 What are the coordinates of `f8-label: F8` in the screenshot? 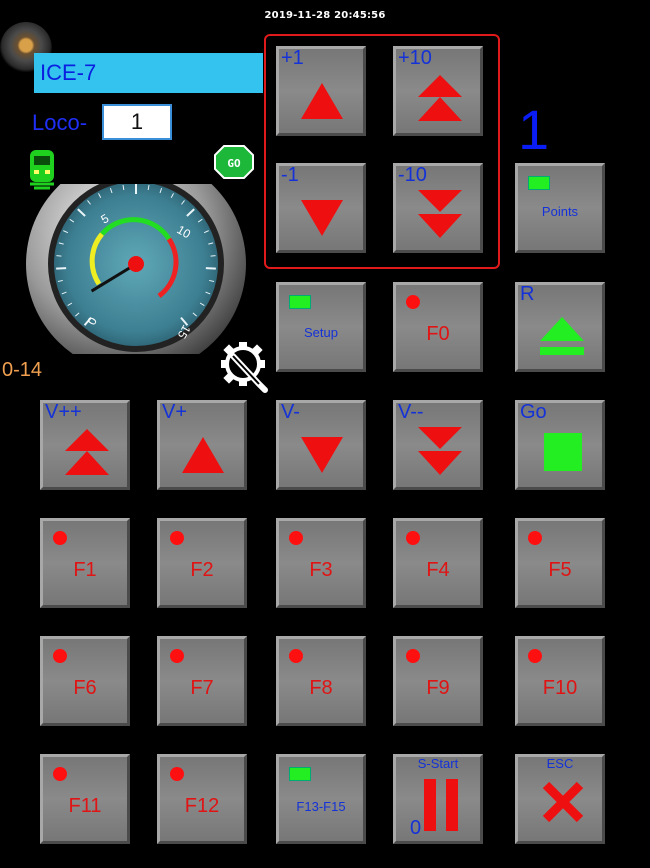 It's located at (321, 688).